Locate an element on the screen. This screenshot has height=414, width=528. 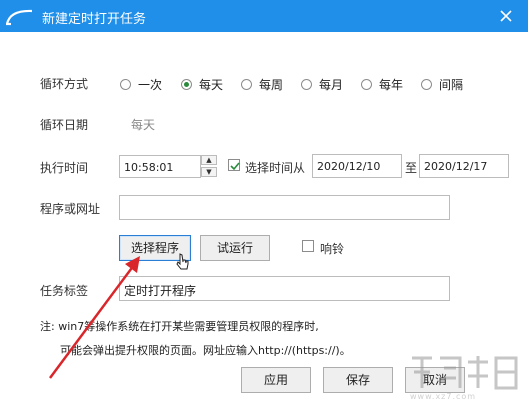
watermark-logo: www.xz7.com is located at coordinates (465, 381).